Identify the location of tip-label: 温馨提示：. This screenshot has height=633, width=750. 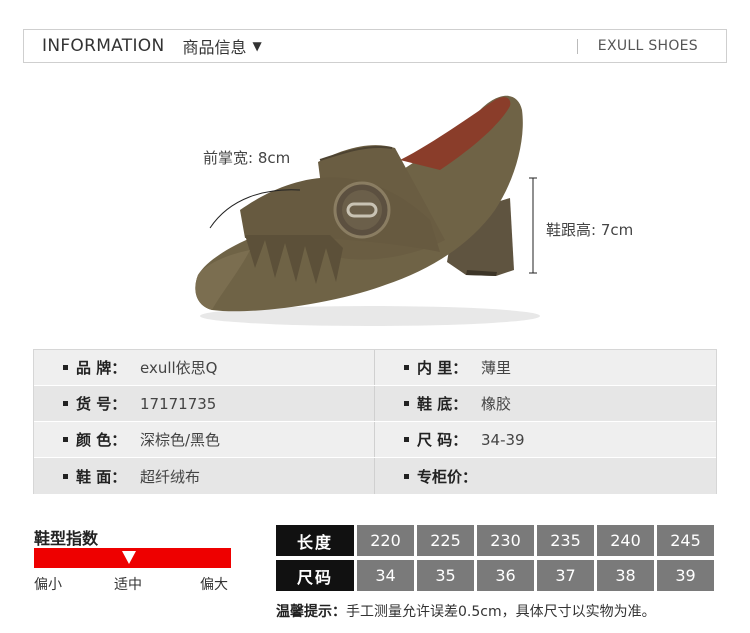
(311, 612).